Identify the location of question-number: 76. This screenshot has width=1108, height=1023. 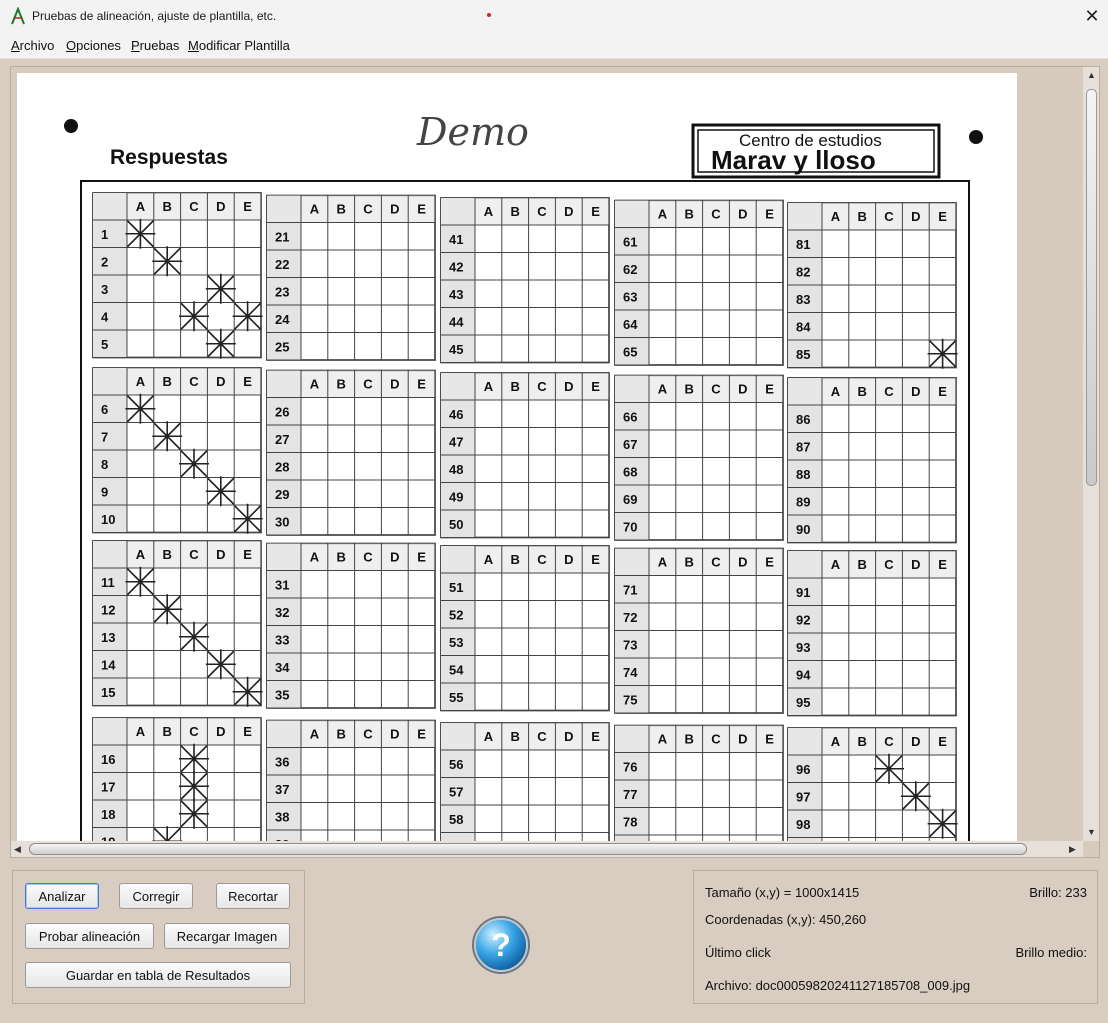
(630, 767).